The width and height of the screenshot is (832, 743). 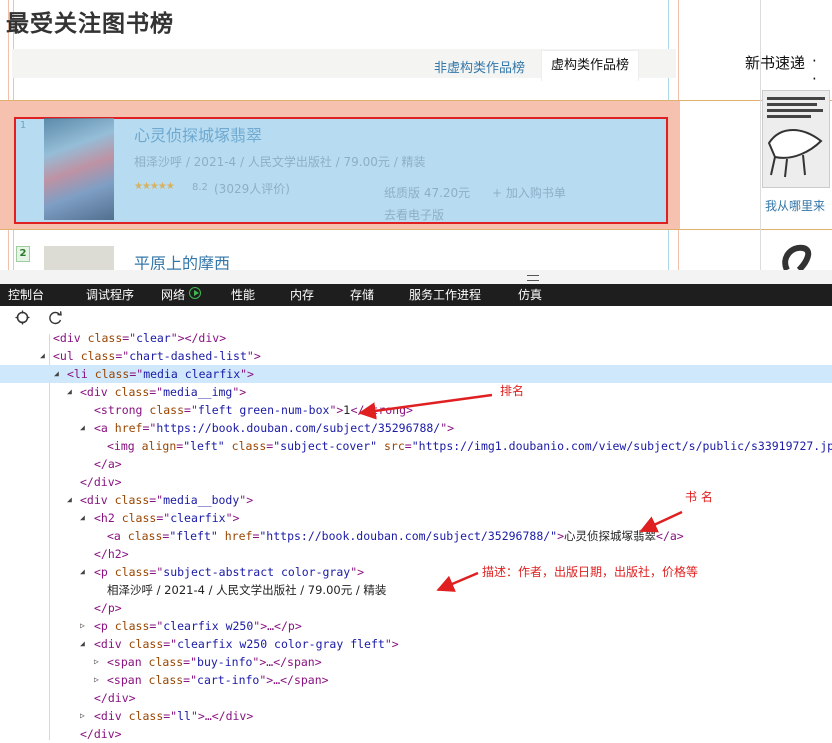 I want to click on tab-service-workers: 服务工作进程, so click(x=445, y=295).